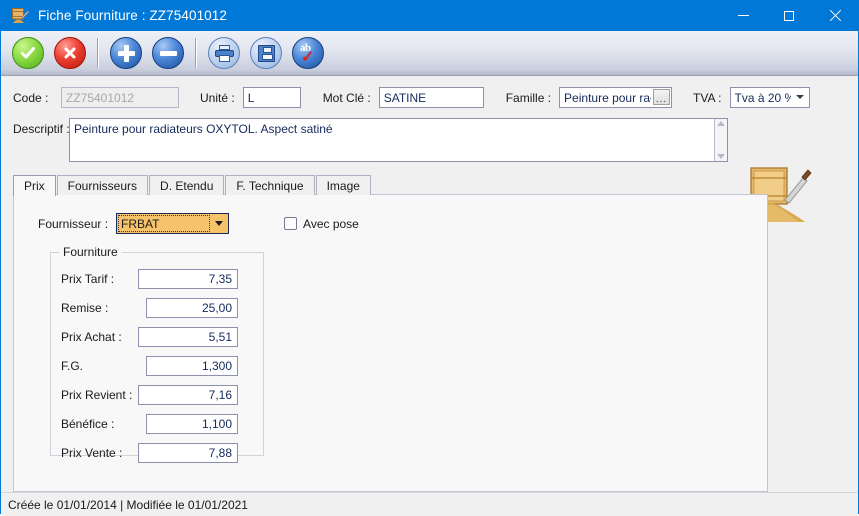 Image resolution: width=859 pixels, height=516 pixels. What do you see at coordinates (192, 308) in the screenshot?
I see `remise-input` at bounding box center [192, 308].